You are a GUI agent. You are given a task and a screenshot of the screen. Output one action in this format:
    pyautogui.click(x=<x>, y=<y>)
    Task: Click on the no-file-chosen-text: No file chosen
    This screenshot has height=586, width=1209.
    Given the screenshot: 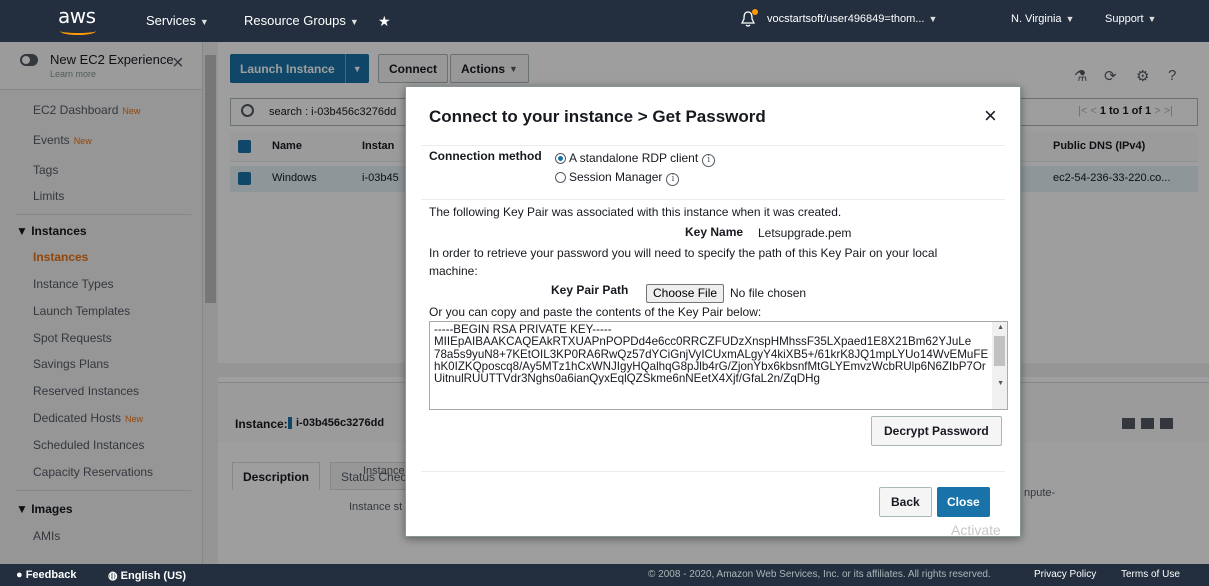 What is the action you would take?
    pyautogui.click(x=768, y=293)
    